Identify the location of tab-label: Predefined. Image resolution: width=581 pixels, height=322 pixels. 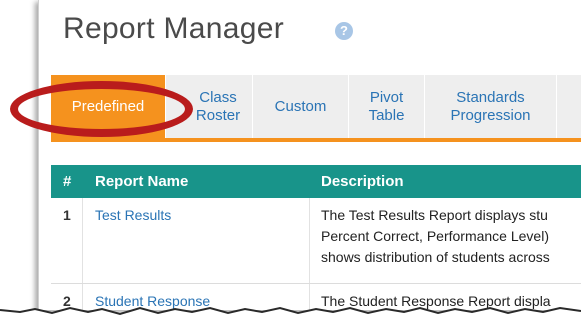
(108, 106).